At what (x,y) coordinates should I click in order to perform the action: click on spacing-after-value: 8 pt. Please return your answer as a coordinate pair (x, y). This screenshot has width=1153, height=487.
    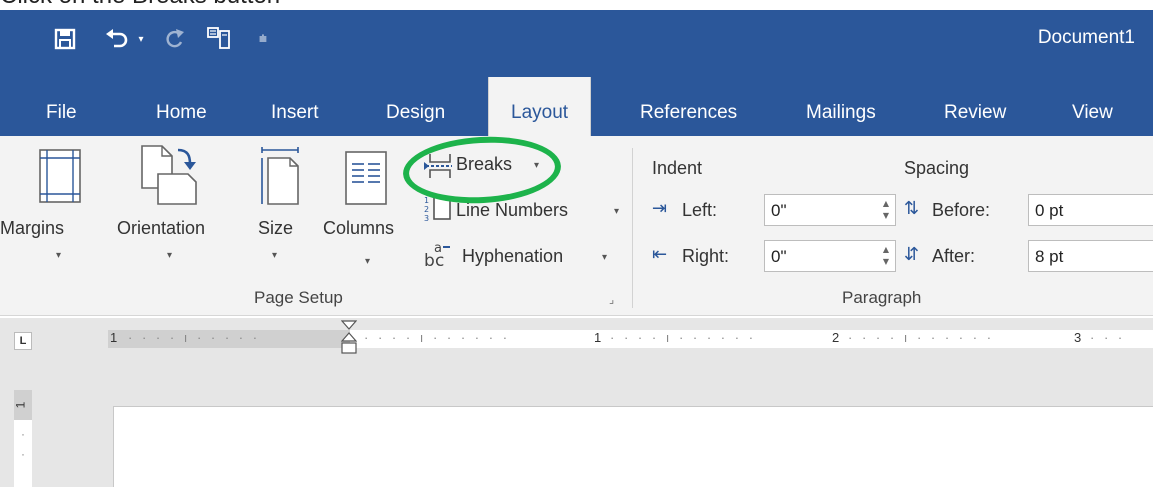
    Looking at the image, I should click on (1049, 256).